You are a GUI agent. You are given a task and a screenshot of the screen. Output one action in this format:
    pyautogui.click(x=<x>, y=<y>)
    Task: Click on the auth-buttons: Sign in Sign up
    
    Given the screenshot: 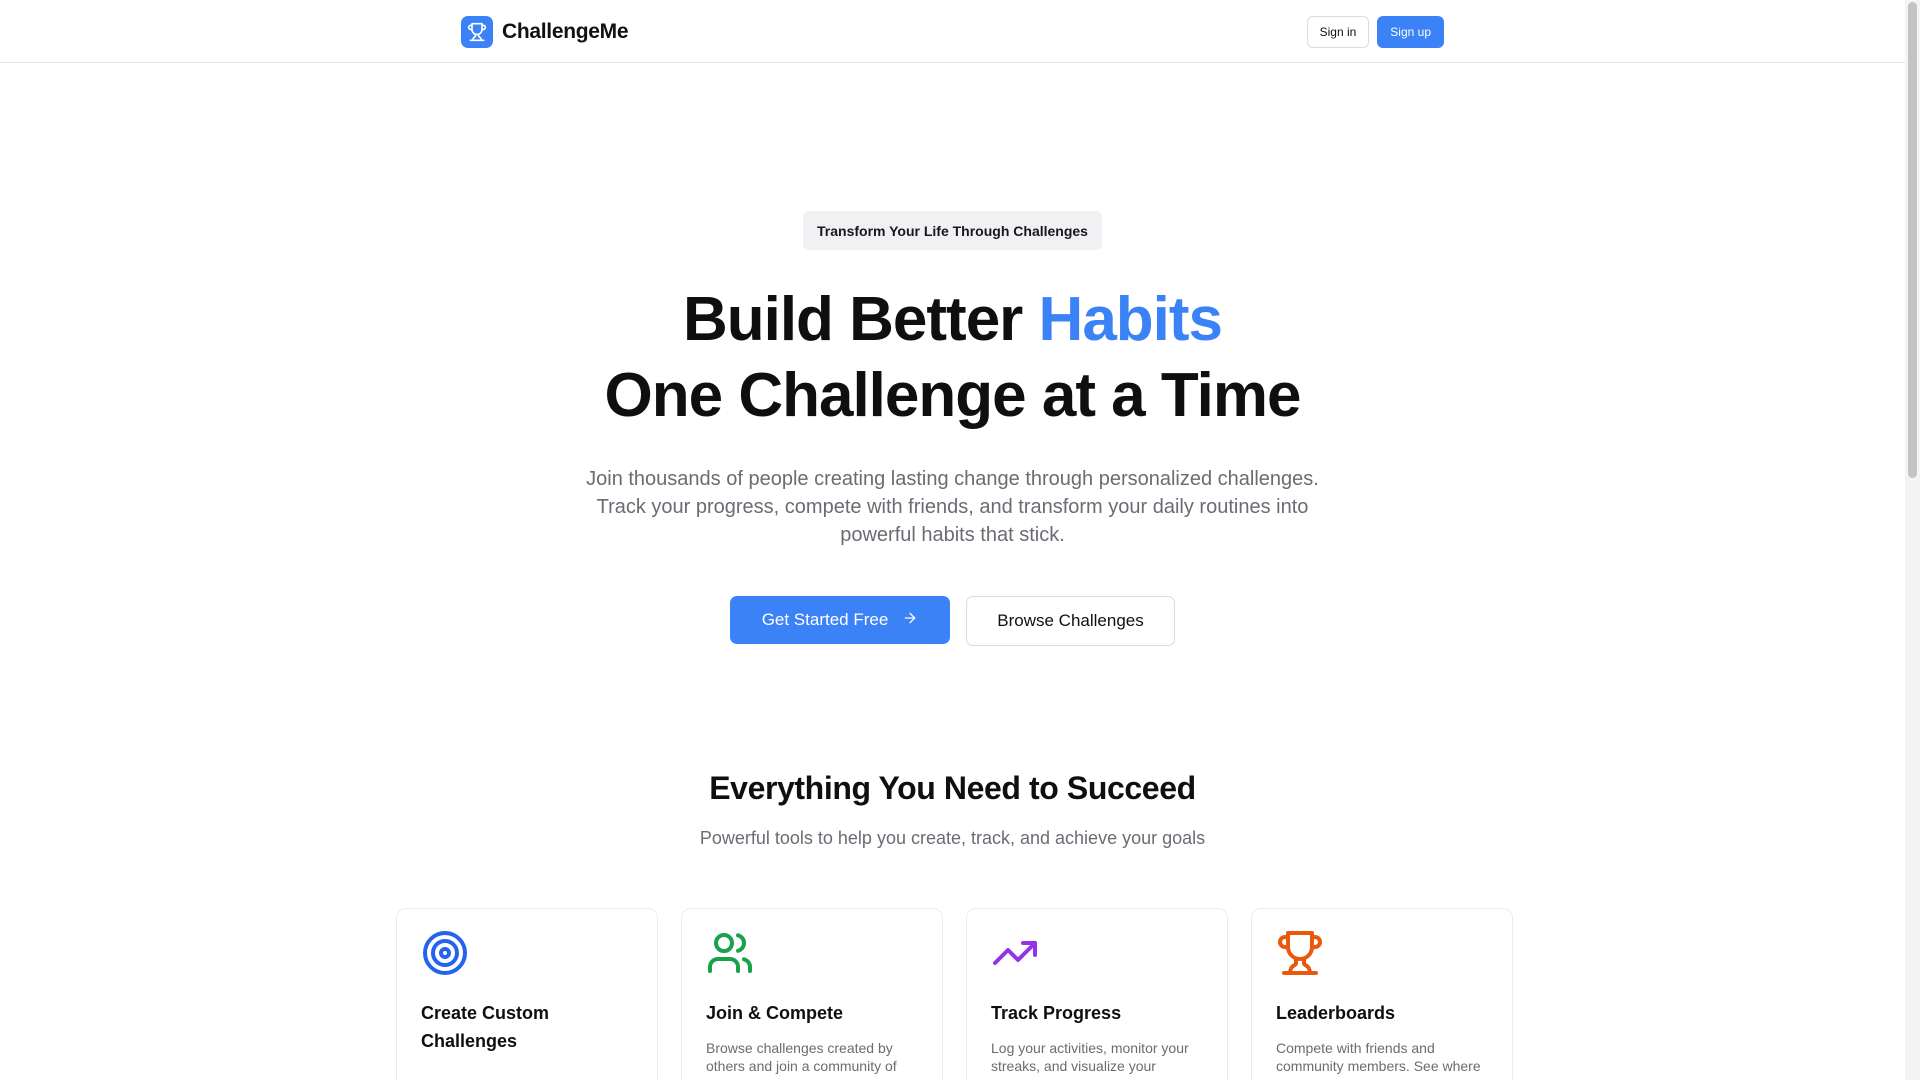 What is the action you would take?
    pyautogui.click(x=1375, y=32)
    